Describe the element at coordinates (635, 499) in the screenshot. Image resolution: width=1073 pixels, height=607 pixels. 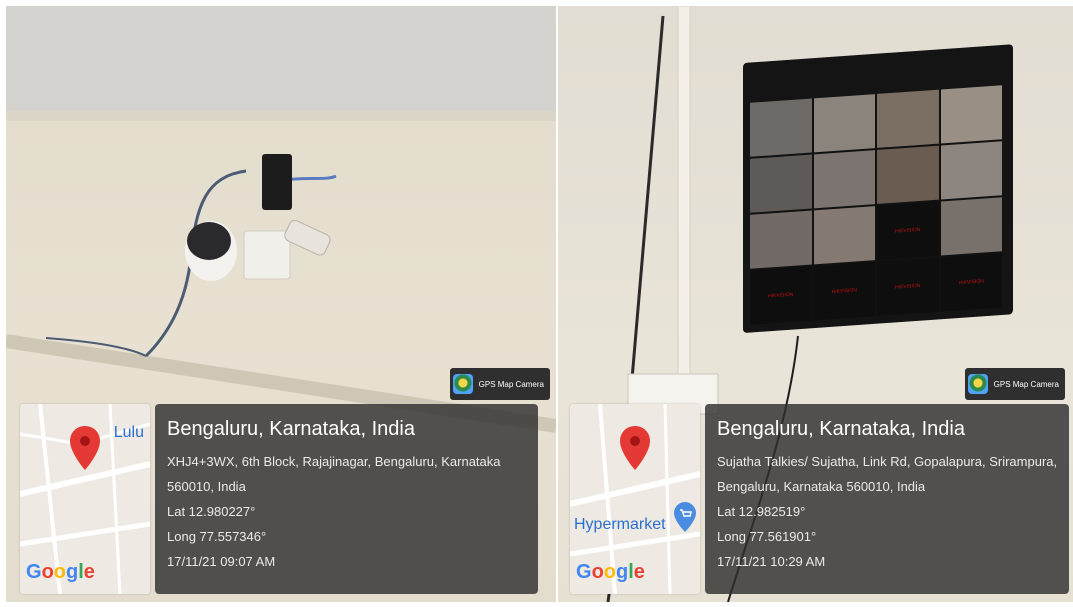
I see `map-thumbnail: Hypermarket Google` at that location.